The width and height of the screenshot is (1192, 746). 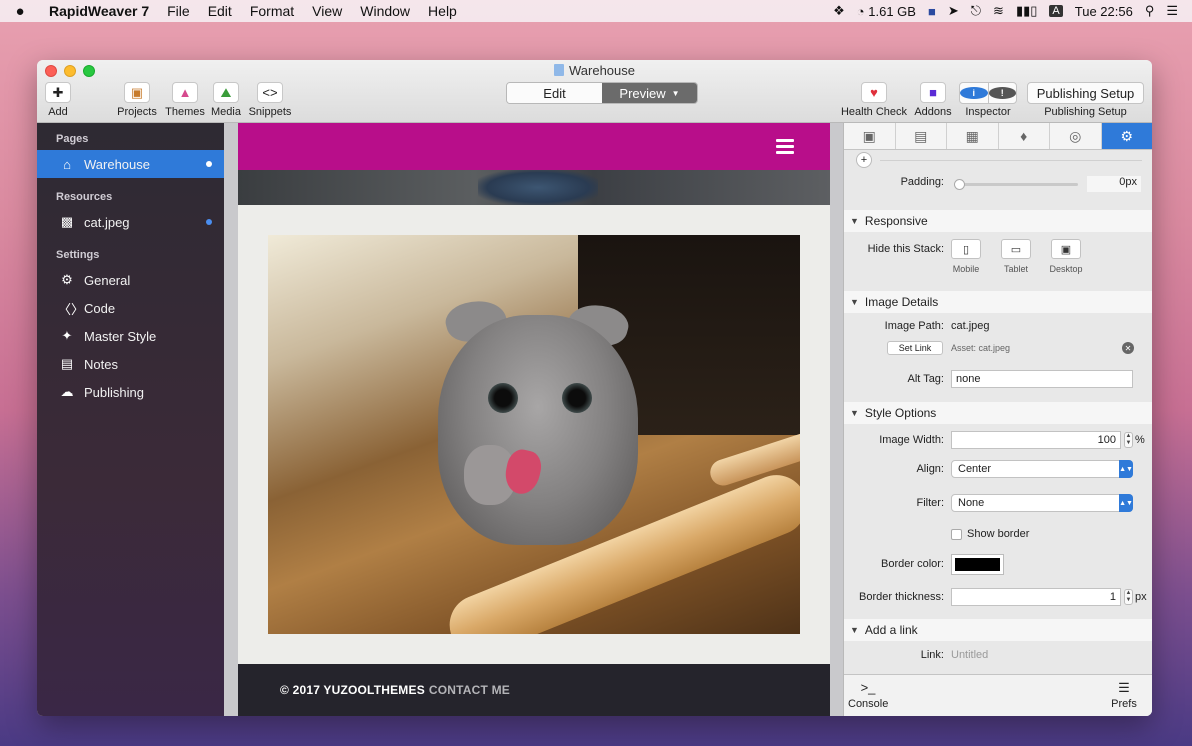 What do you see at coordinates (1036, 440) in the screenshot?
I see `image-width-input: 100` at bounding box center [1036, 440].